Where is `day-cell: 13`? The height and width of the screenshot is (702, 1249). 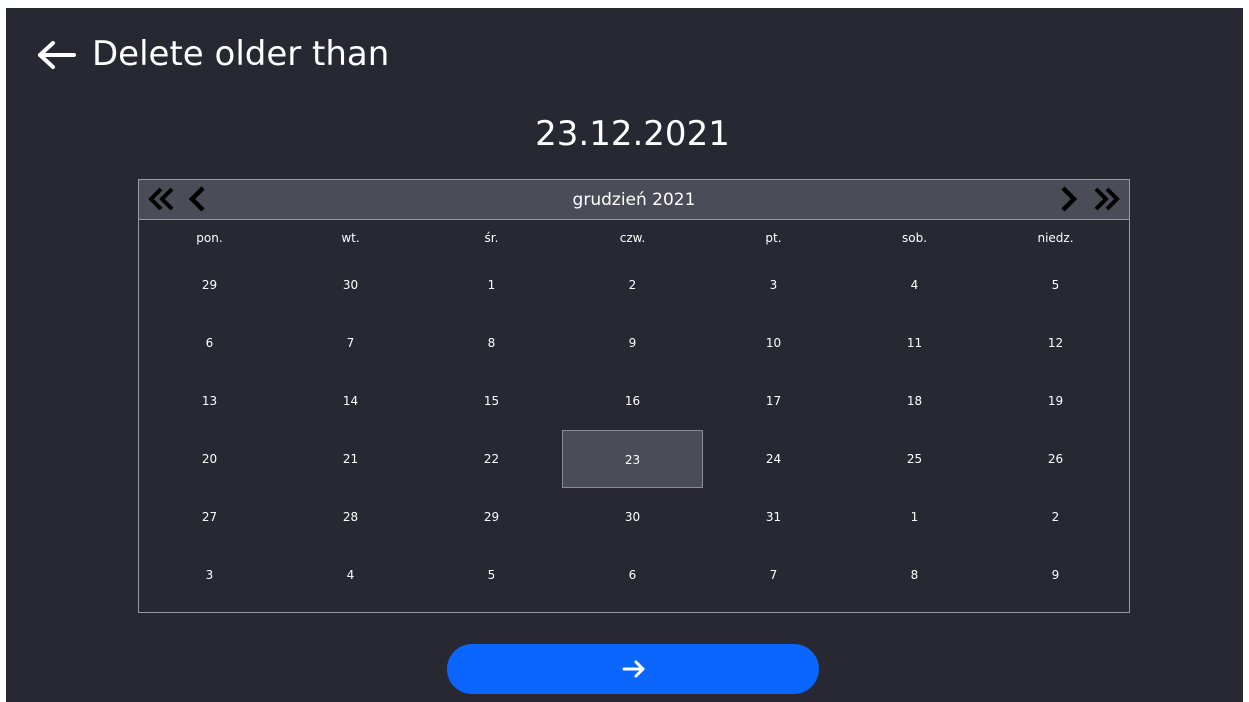
day-cell: 13 is located at coordinates (209, 401).